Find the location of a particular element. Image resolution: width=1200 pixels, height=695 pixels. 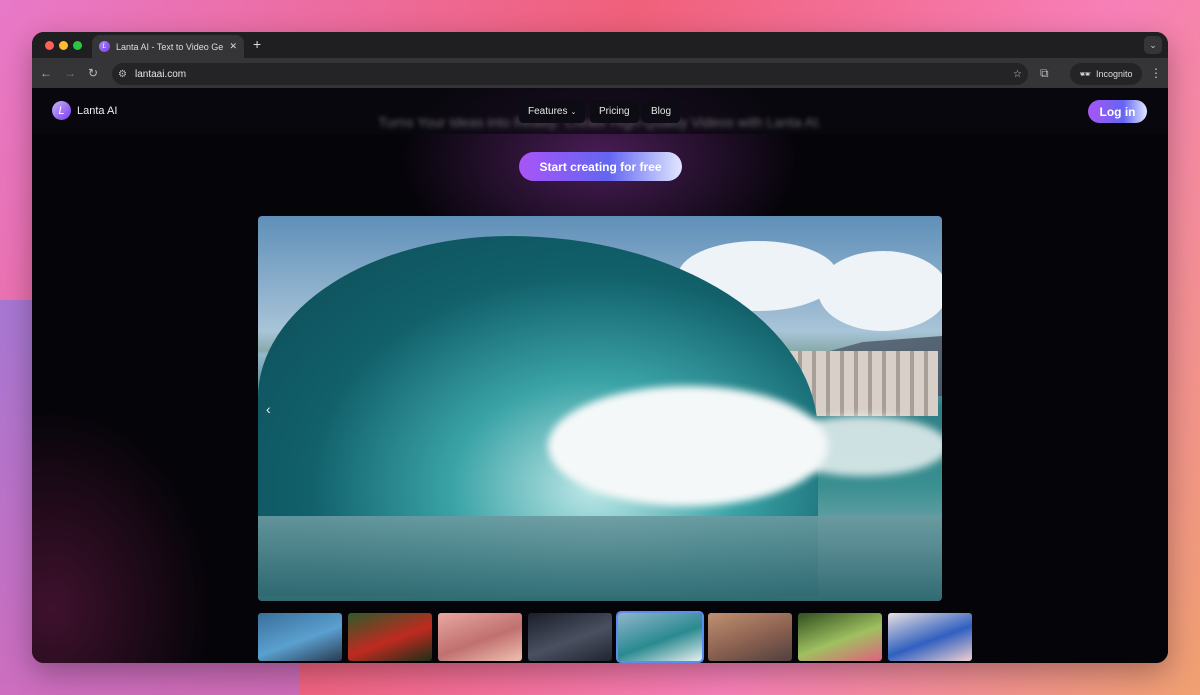

nav-features: Features ⌄ is located at coordinates (552, 111).